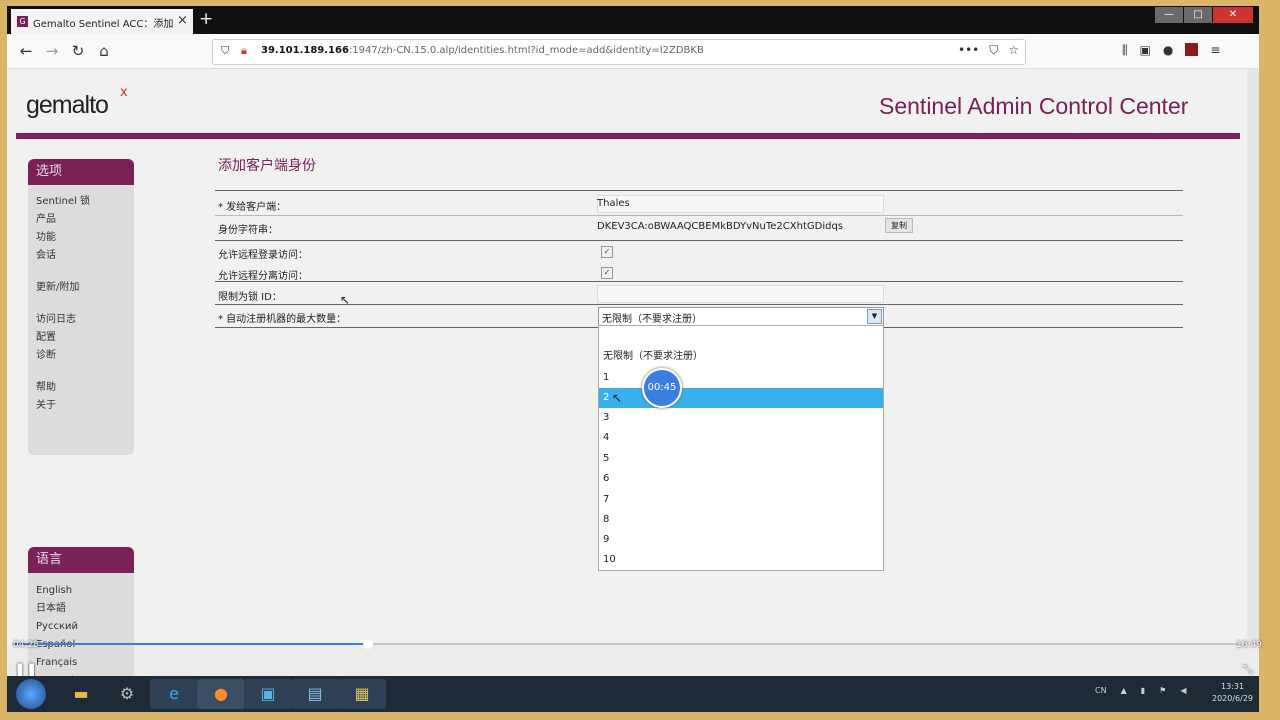  Describe the element at coordinates (67, 105) in the screenshot. I see `gemalto-logo: gemalto` at that location.